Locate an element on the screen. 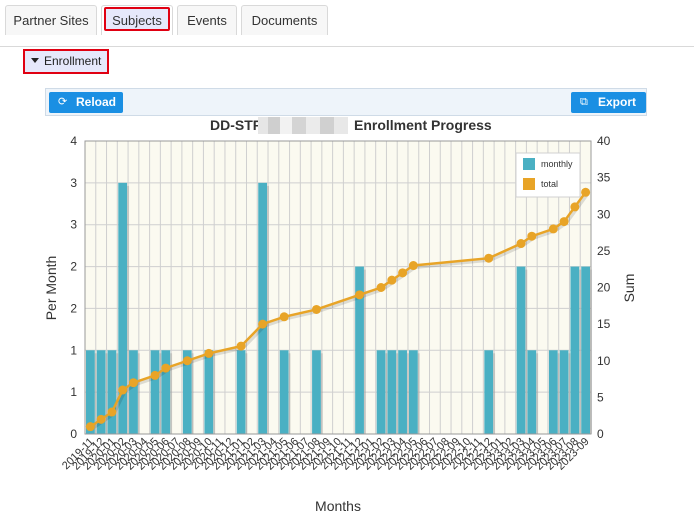  y2-tick-label: 35 is located at coordinates (604, 178).